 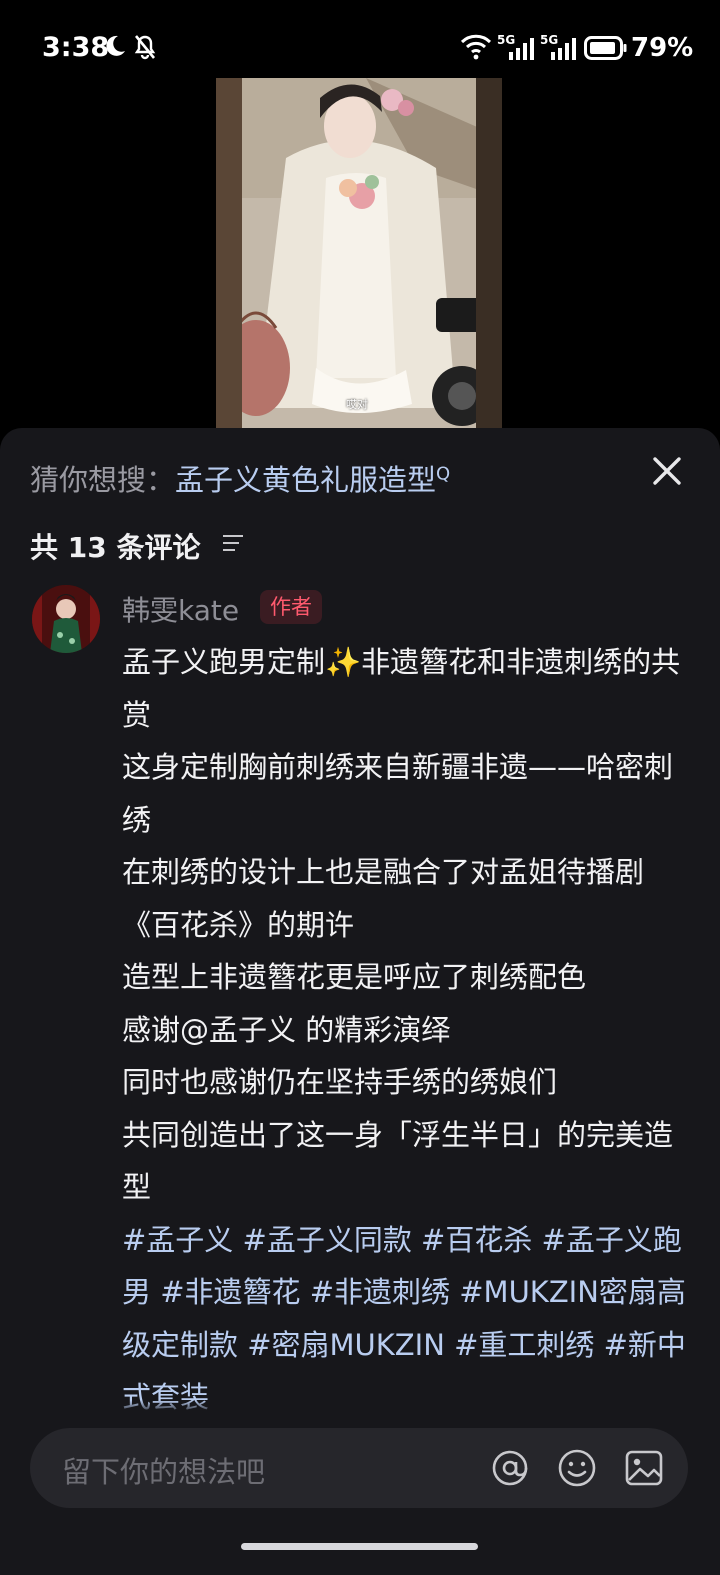 What do you see at coordinates (164, 1472) in the screenshot?
I see `comment-input-placeholder: 留下你的想法吧` at bounding box center [164, 1472].